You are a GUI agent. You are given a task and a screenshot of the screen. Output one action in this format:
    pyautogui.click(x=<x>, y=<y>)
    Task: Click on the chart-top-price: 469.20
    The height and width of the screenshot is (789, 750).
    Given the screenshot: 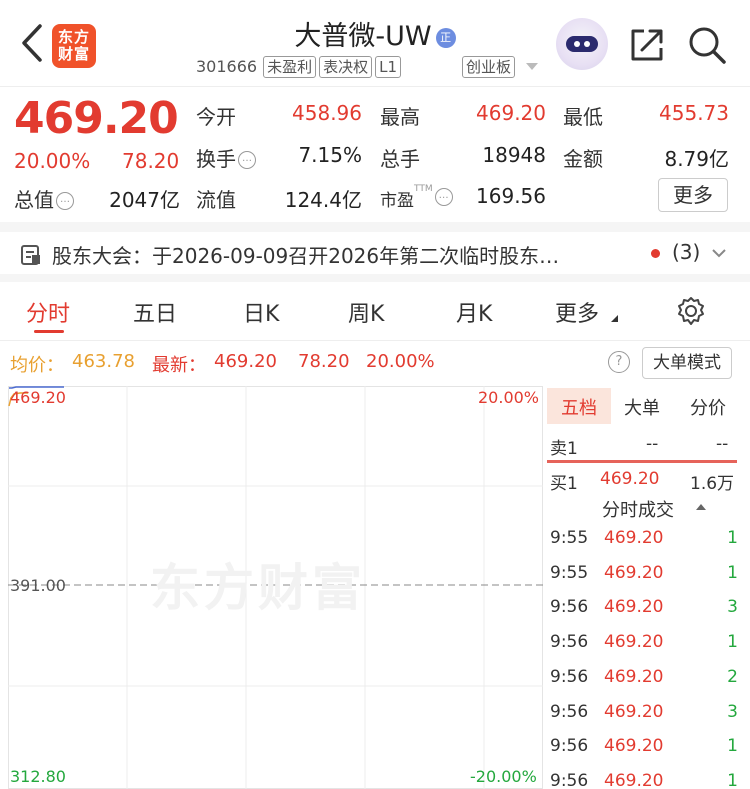 What is the action you would take?
    pyautogui.click(x=38, y=397)
    